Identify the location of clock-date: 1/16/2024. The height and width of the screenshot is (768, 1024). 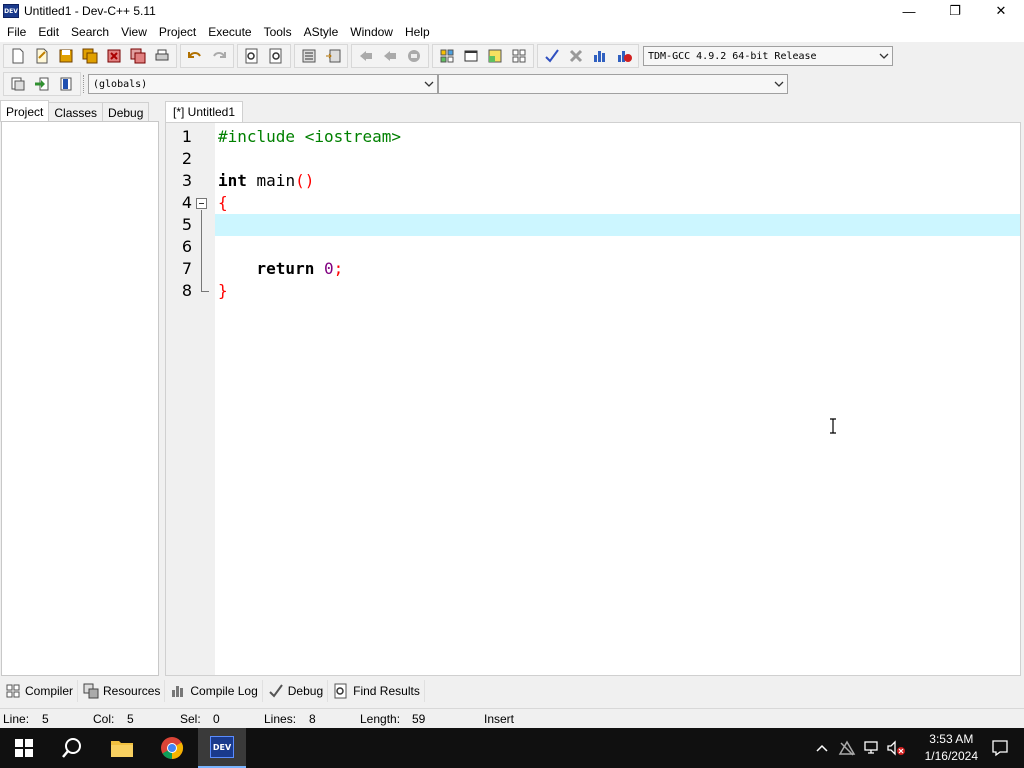
(951, 756).